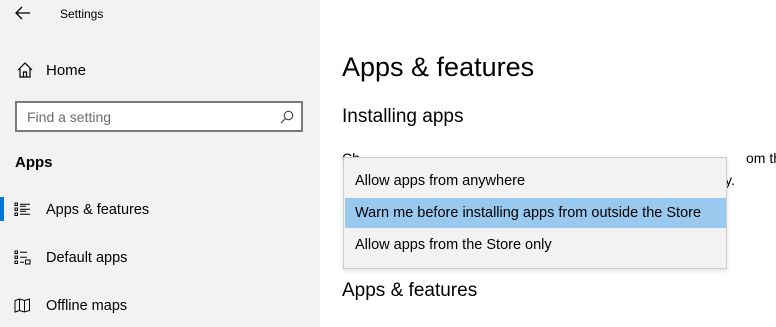 The width and height of the screenshot is (776, 327). What do you see at coordinates (82, 14) in the screenshot?
I see `app-title: Settings` at bounding box center [82, 14].